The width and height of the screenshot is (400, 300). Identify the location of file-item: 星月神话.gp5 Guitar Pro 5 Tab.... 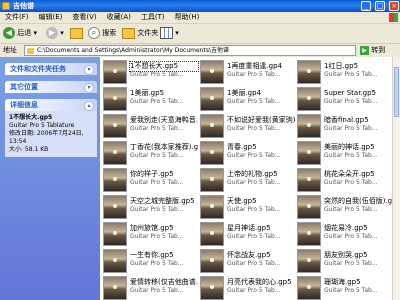
(247, 234).